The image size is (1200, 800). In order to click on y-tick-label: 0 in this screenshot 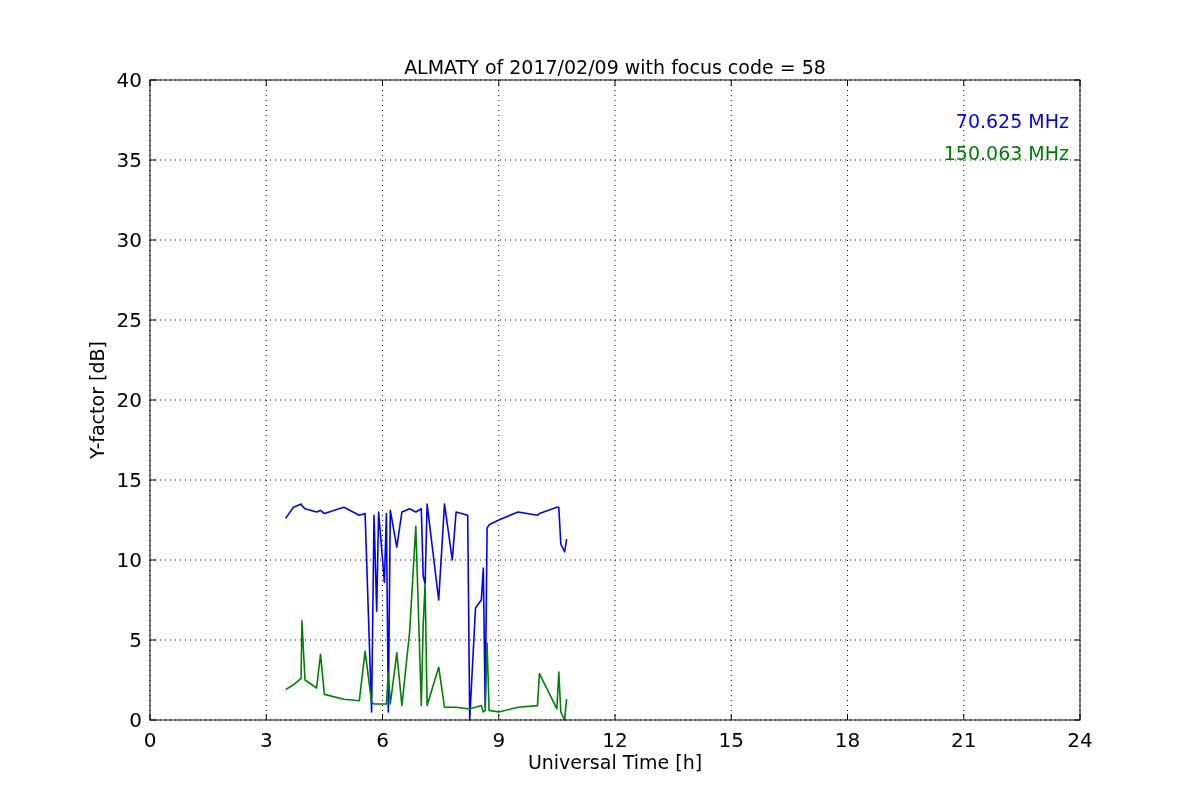, I will do `click(135, 720)`.